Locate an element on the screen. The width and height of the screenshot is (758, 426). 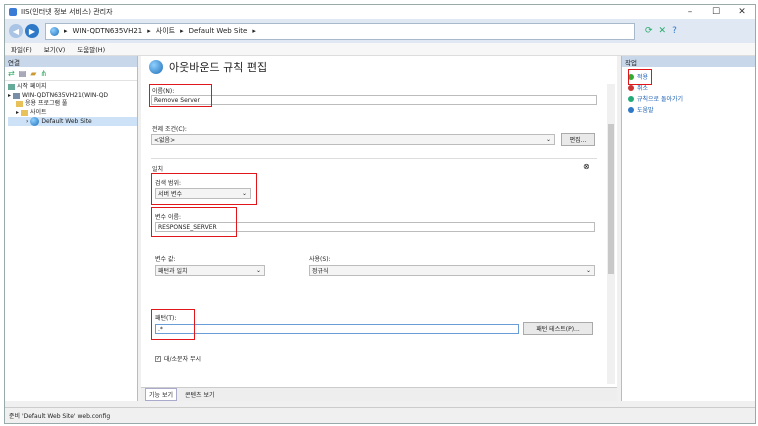
cancel-icon is located at coordinates (631, 87).